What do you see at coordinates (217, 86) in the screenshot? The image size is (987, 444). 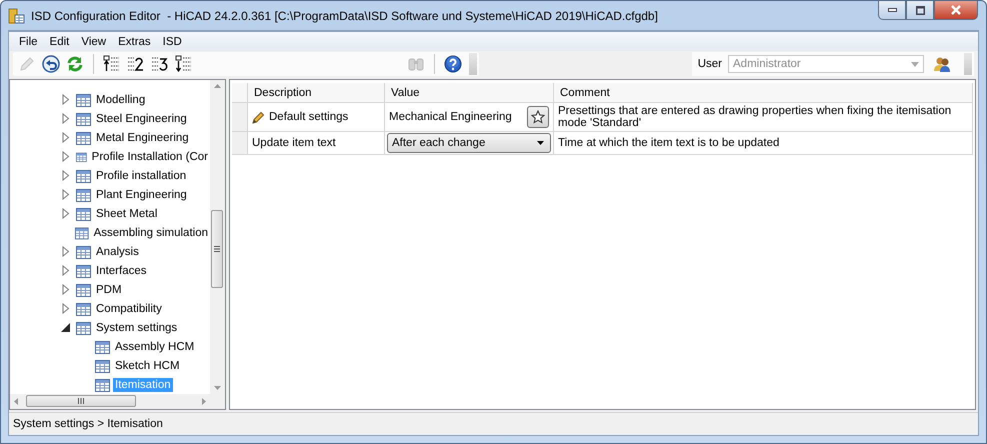 I see `scroll-up-icon` at bounding box center [217, 86].